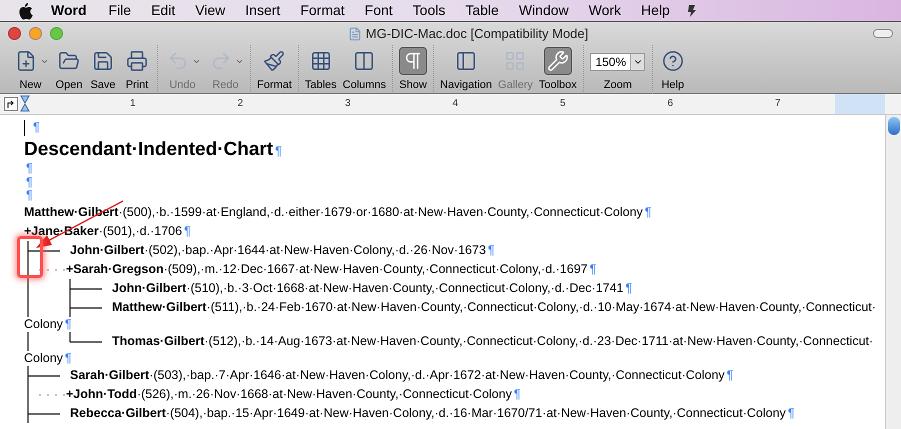 This screenshot has height=429, width=901. Describe the element at coordinates (563, 104) in the screenshot. I see `ruler-number: 5` at that location.